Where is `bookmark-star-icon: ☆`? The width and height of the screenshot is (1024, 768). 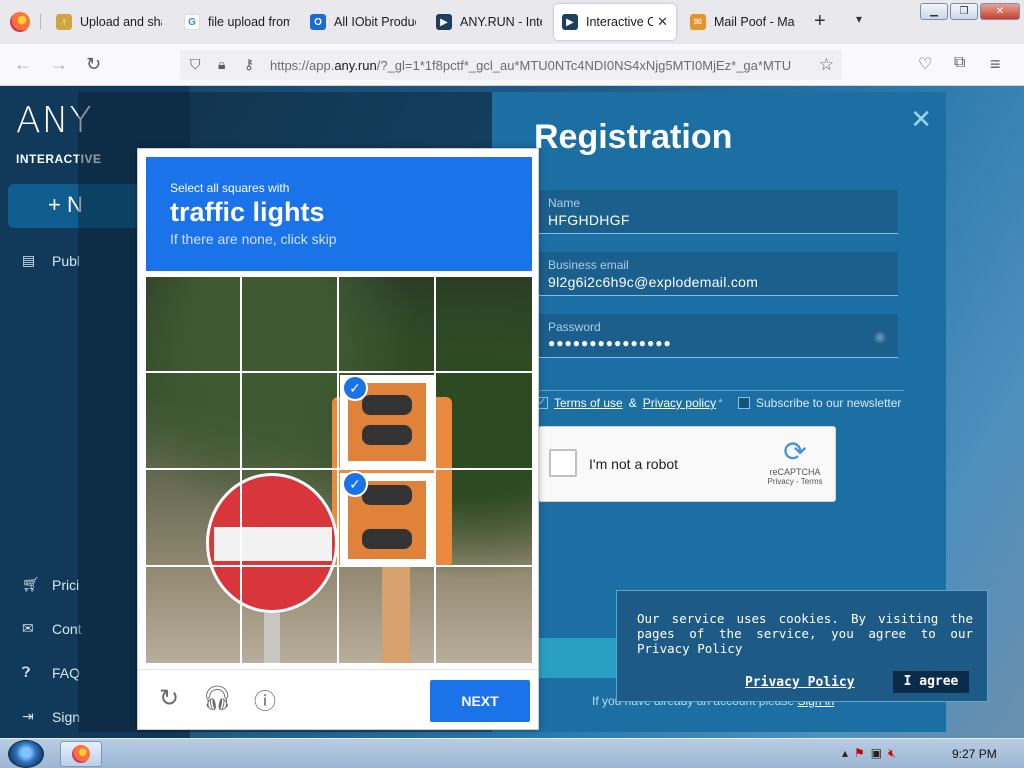
bookmark-star-icon: ☆ is located at coordinates (826, 65).